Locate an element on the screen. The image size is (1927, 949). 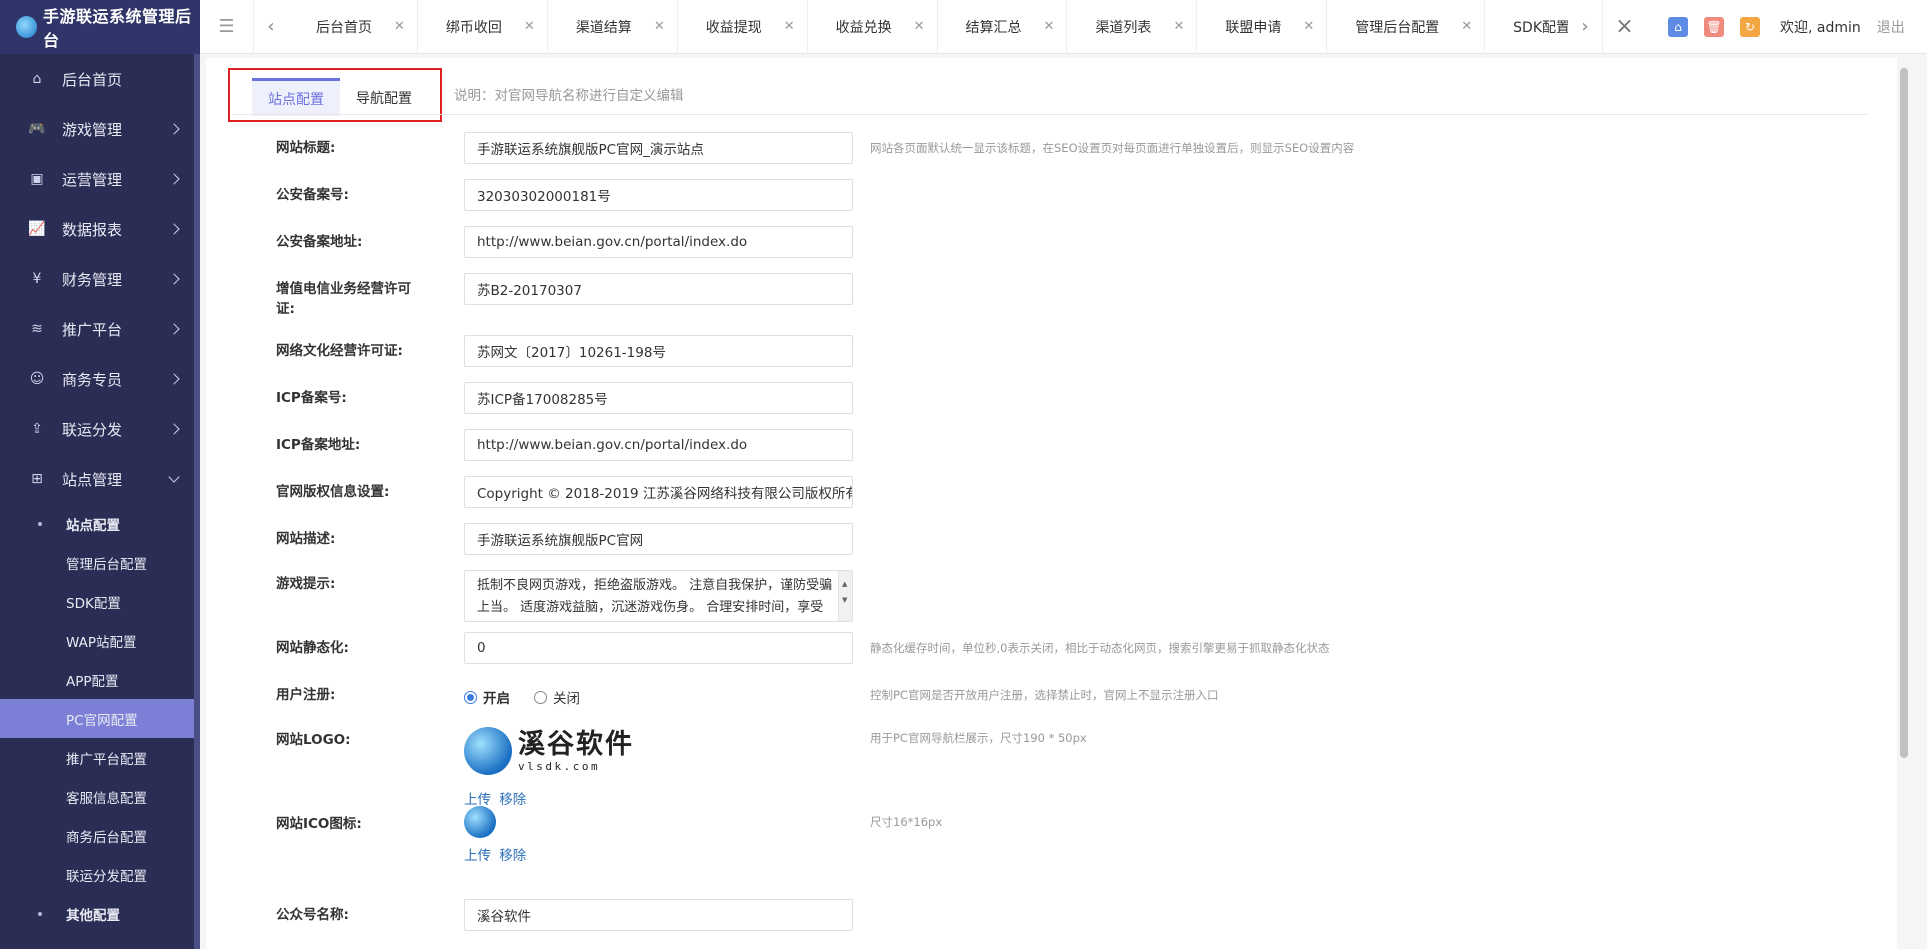
icp-input: 苏ICP备17008285号 is located at coordinates (658, 398).